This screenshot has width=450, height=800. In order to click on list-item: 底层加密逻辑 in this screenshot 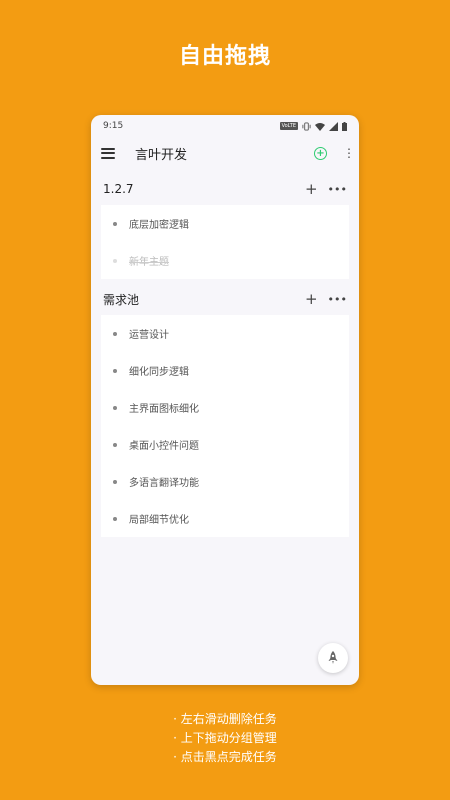, I will do `click(225, 223)`.